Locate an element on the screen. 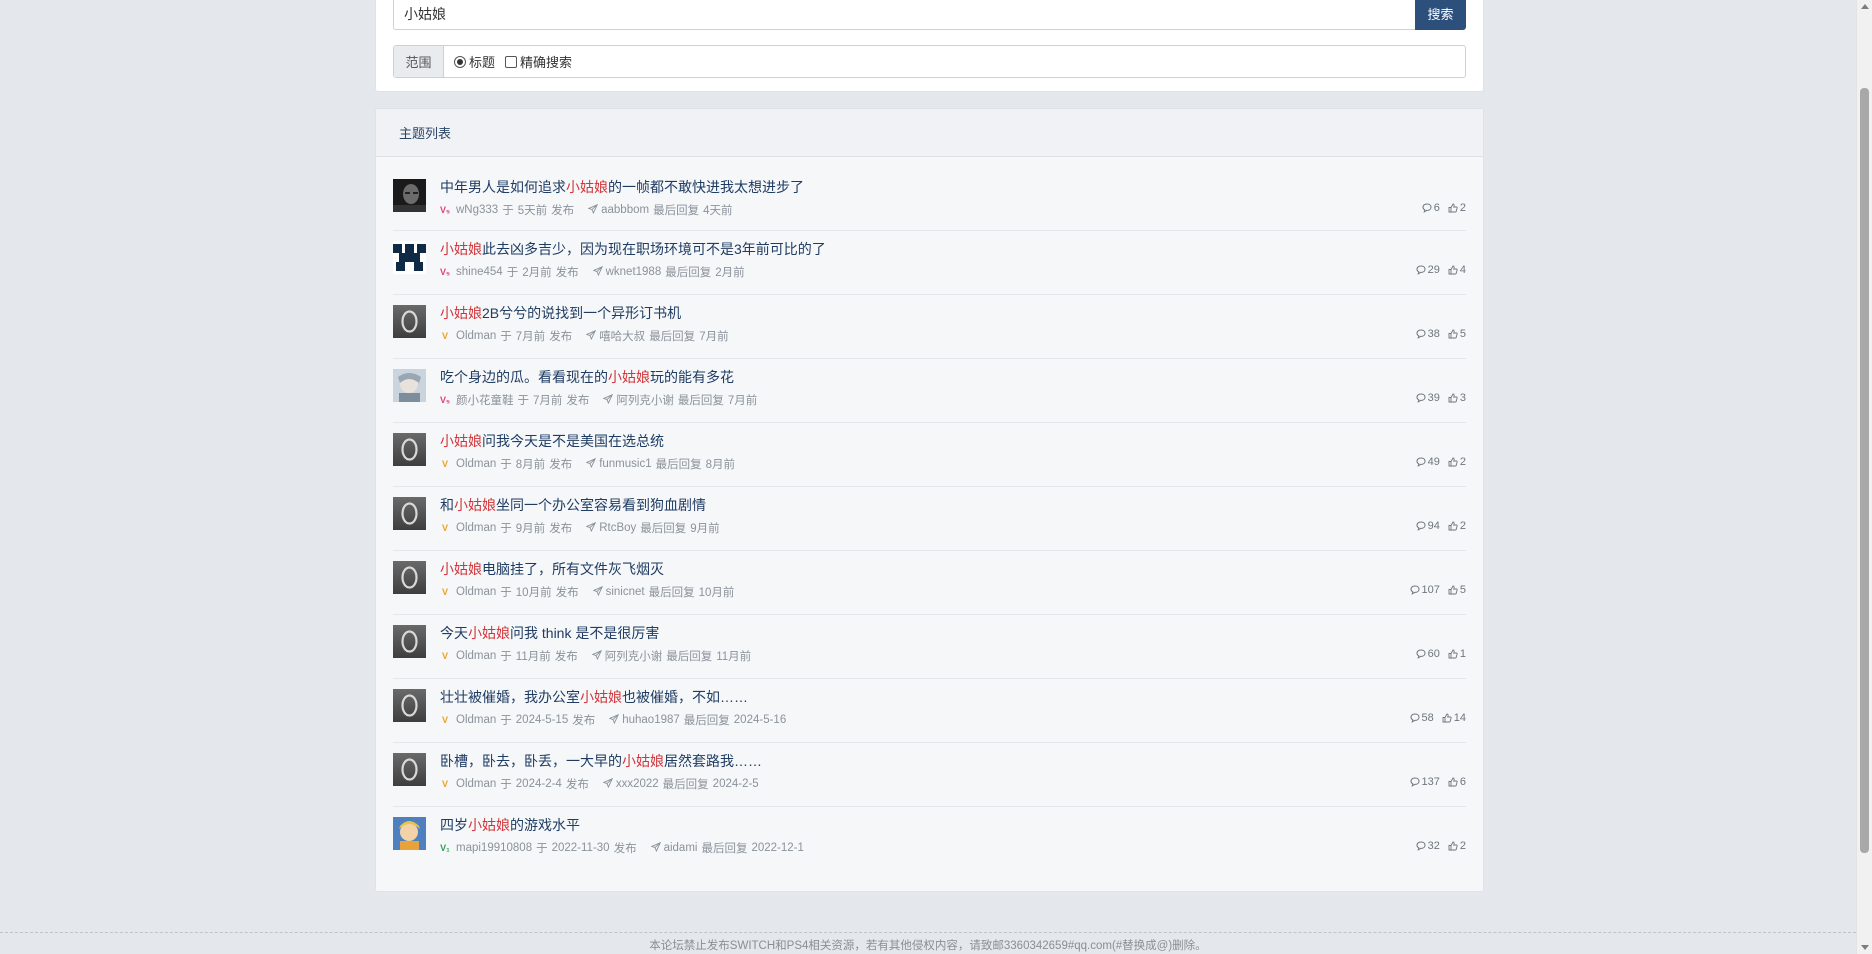 Image resolution: width=1872 pixels, height=954 pixels. thread-title: 和小姑娘坐同一个办公室容易看到狗血剧情 is located at coordinates (573, 505).